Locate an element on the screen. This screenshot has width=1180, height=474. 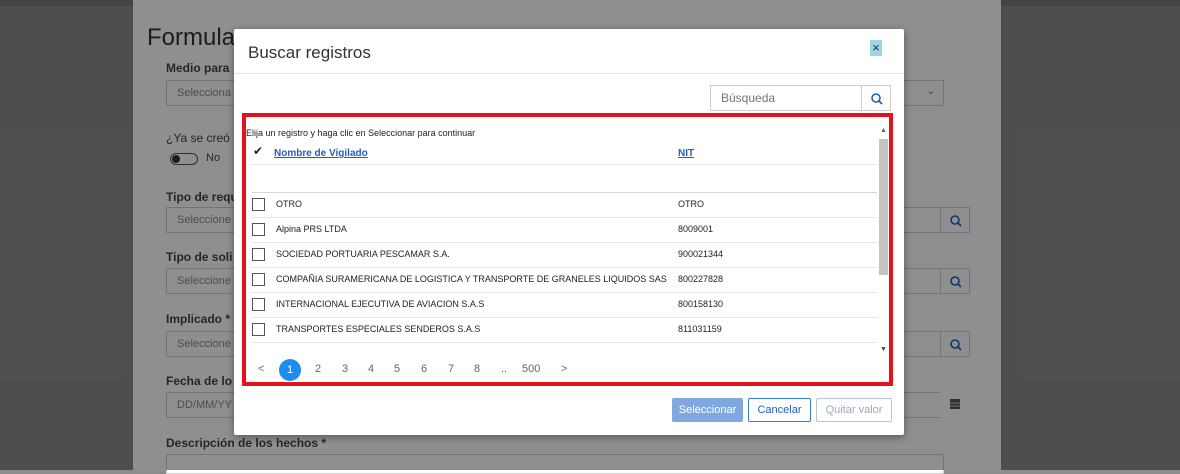
scroll-down-icon: ▼ is located at coordinates (883, 349).